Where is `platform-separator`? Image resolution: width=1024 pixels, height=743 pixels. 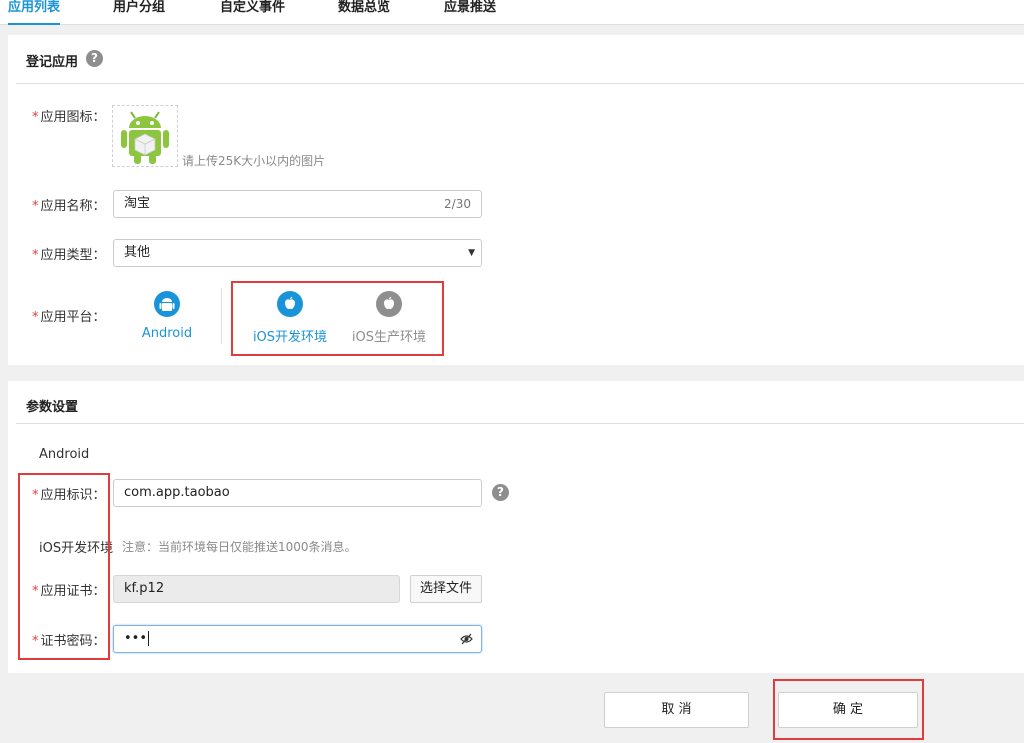 platform-separator is located at coordinates (221, 316).